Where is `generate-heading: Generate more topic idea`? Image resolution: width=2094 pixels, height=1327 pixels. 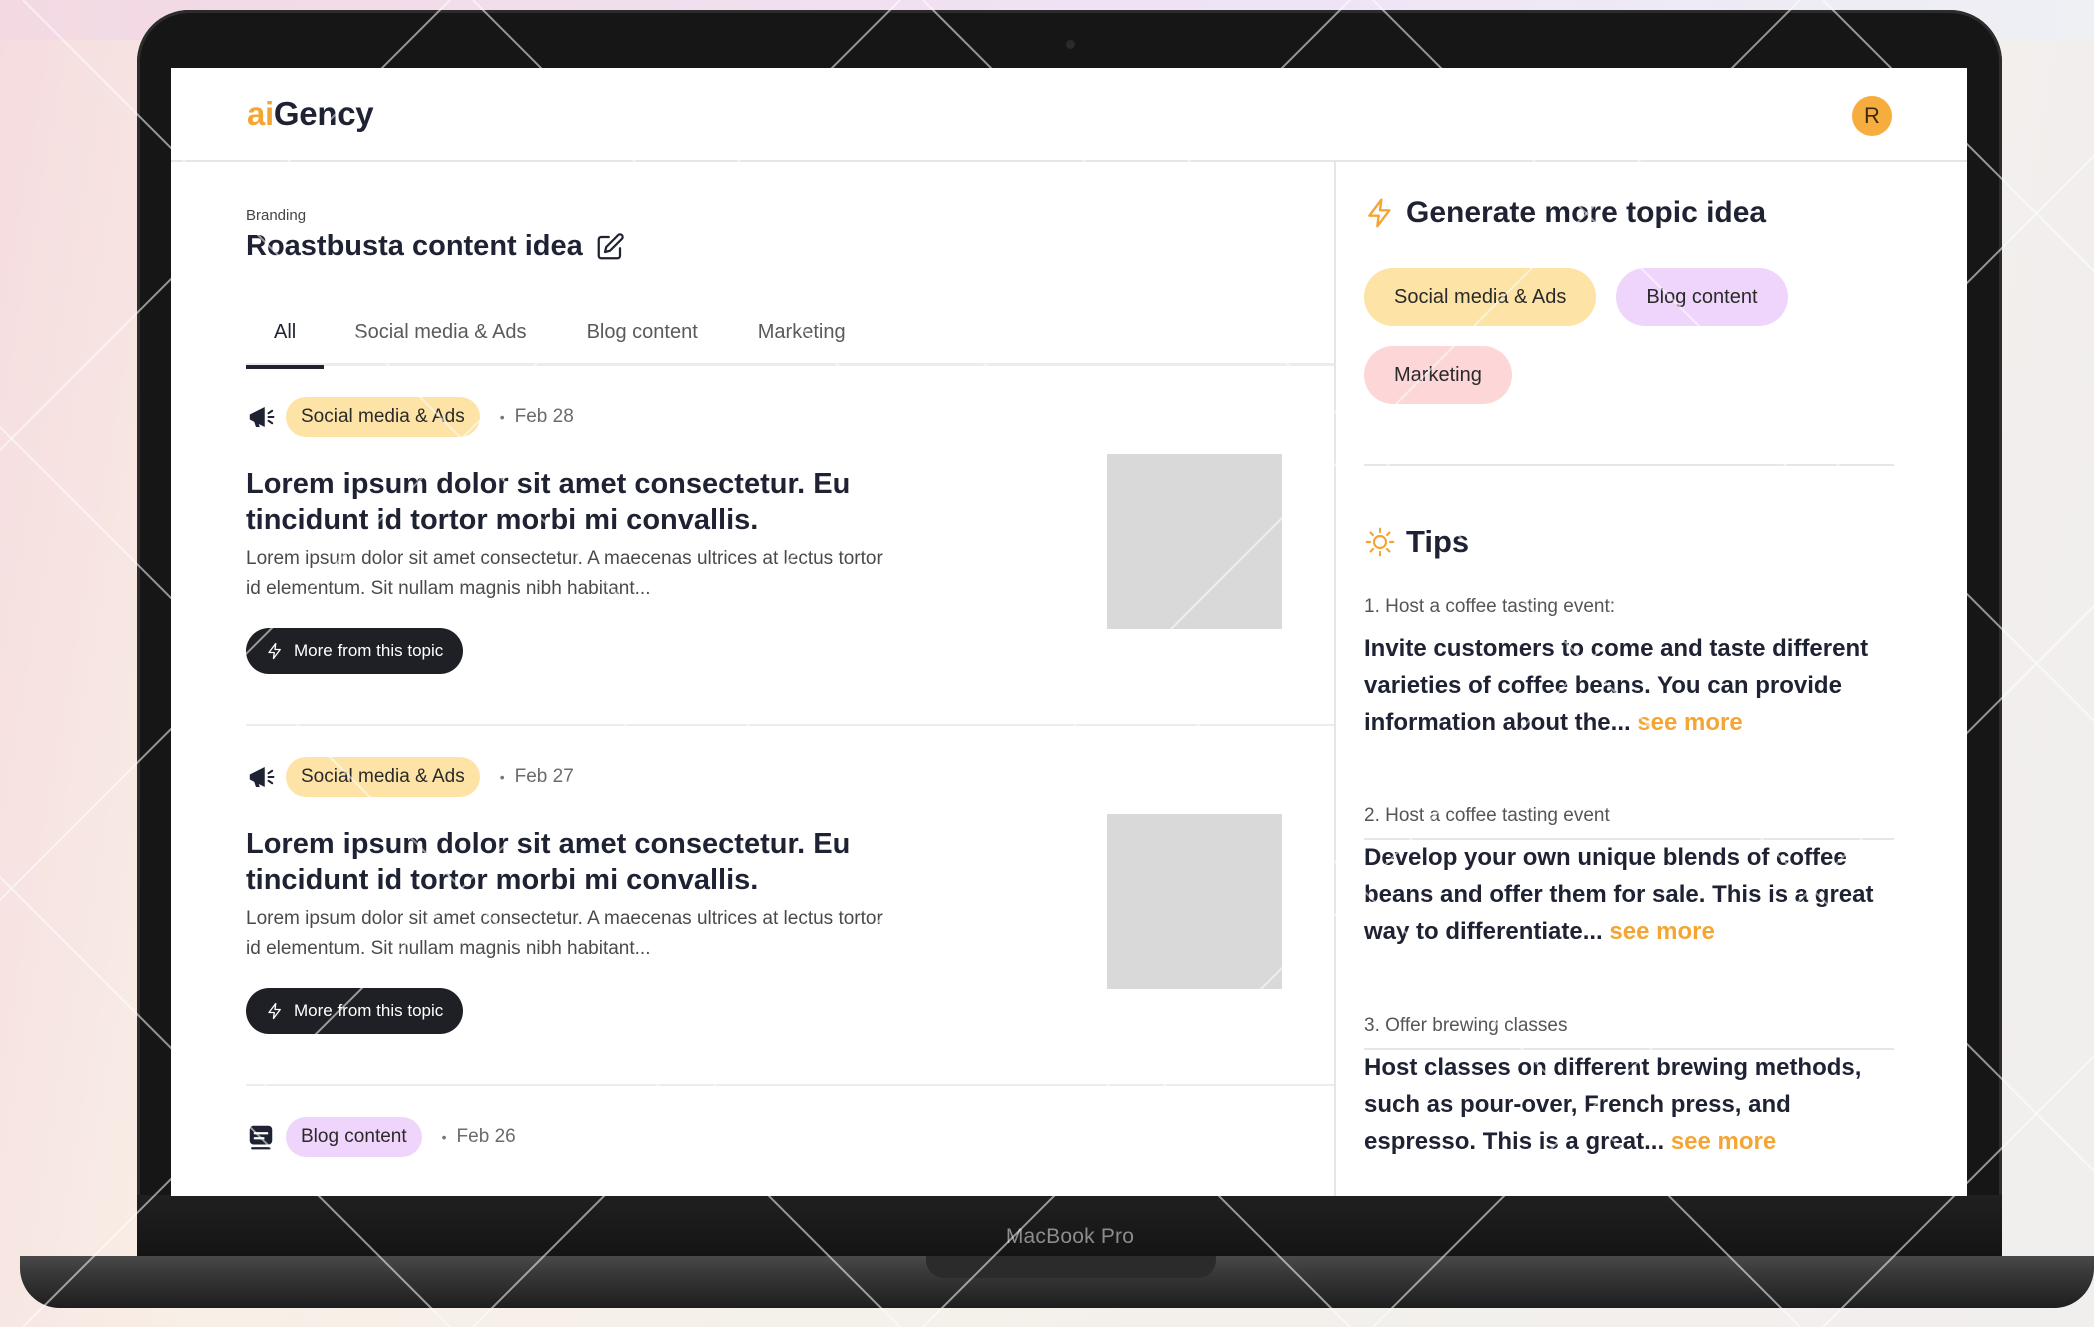
generate-heading: Generate more topic idea is located at coordinates (1565, 213).